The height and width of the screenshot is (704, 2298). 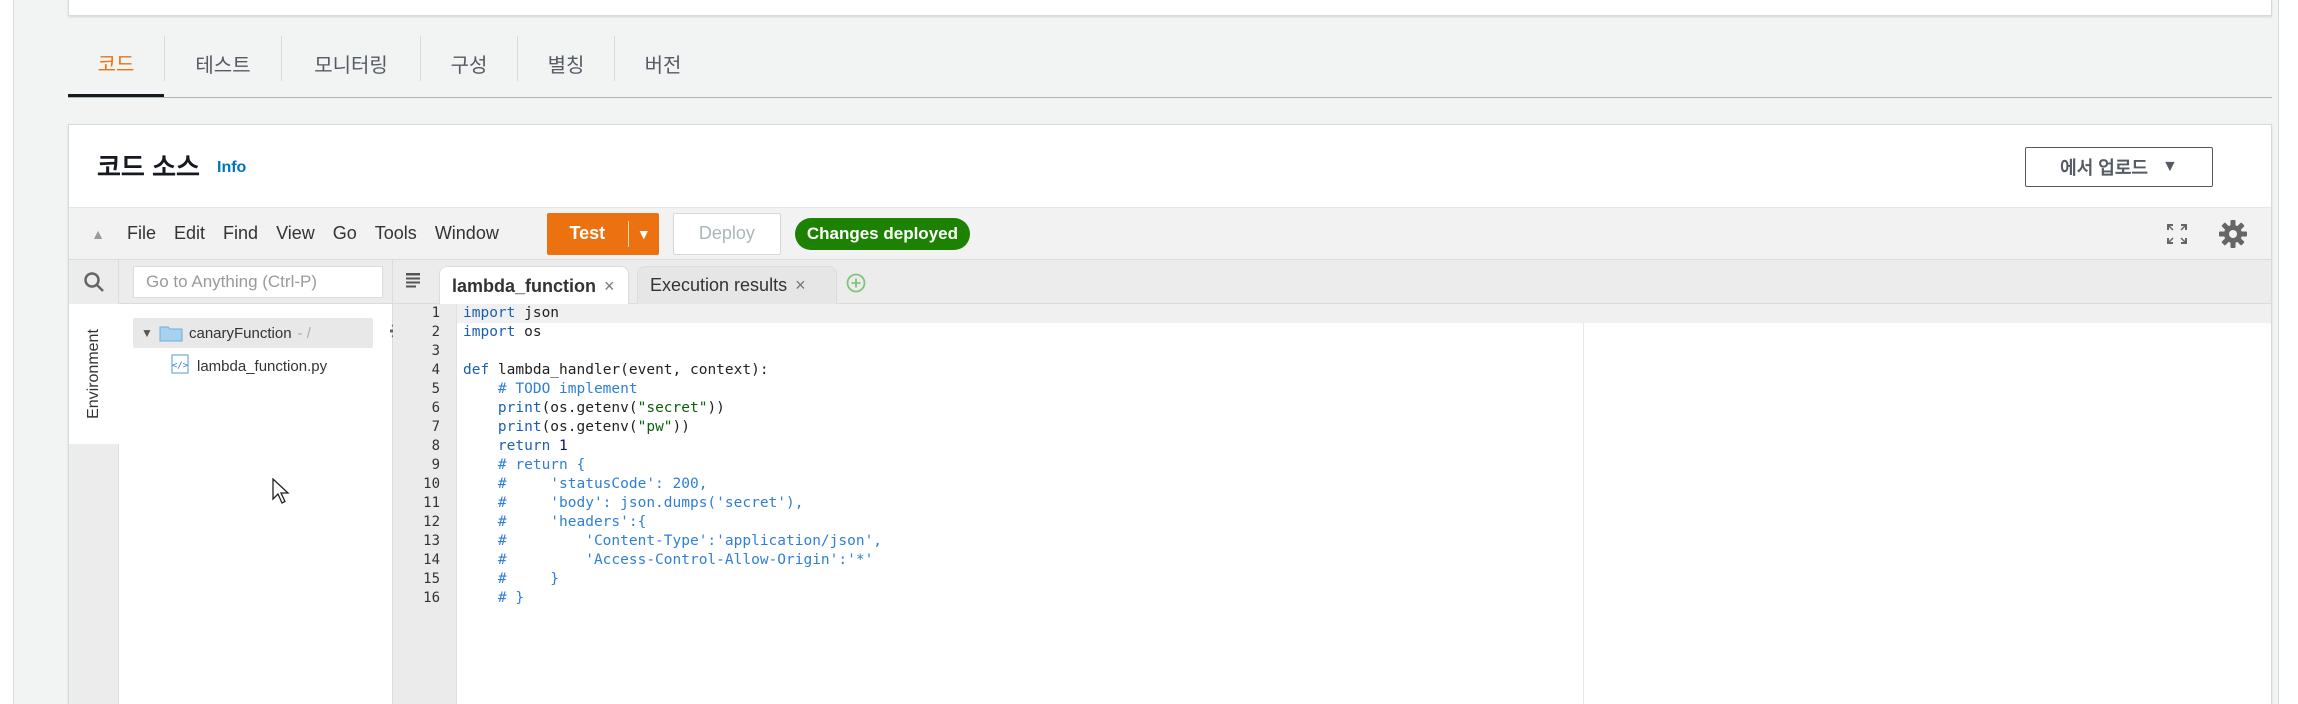 What do you see at coordinates (435, 351) in the screenshot?
I see `line-number: 3` at bounding box center [435, 351].